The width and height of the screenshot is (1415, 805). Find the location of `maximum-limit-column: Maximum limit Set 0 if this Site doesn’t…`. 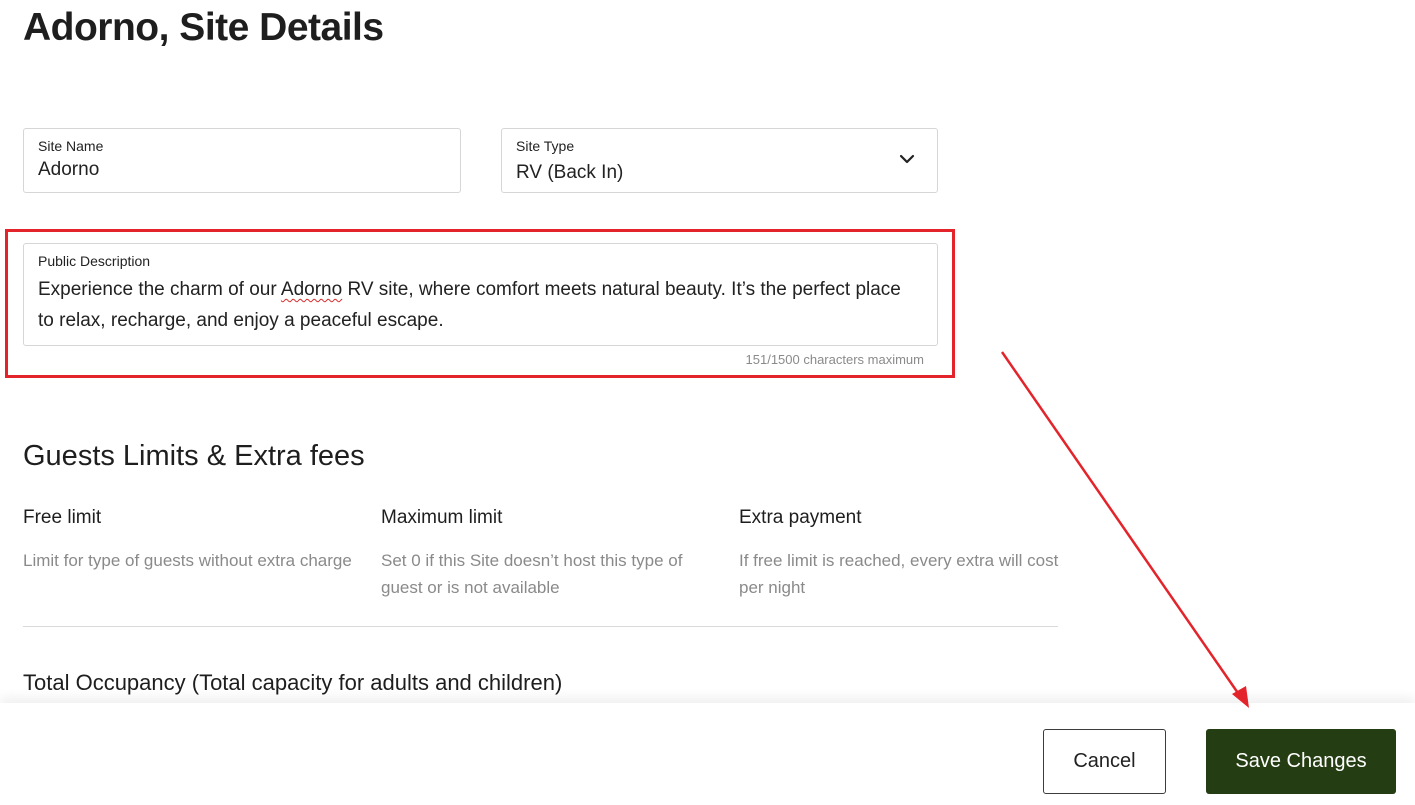

maximum-limit-column: Maximum limit Set 0 if this Site doesn’t… is located at coordinates (546, 554).